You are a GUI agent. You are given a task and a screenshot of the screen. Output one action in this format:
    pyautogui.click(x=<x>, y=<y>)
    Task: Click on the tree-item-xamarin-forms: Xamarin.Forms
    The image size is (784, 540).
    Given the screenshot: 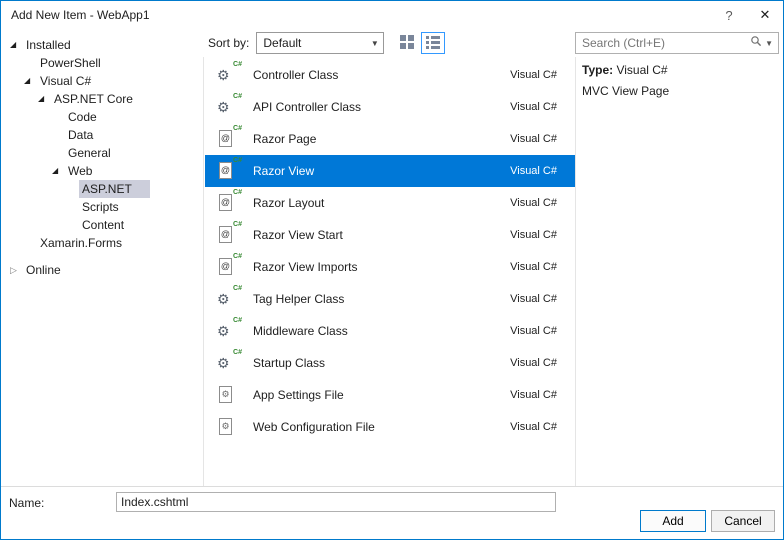 What is the action you would take?
    pyautogui.click(x=102, y=243)
    